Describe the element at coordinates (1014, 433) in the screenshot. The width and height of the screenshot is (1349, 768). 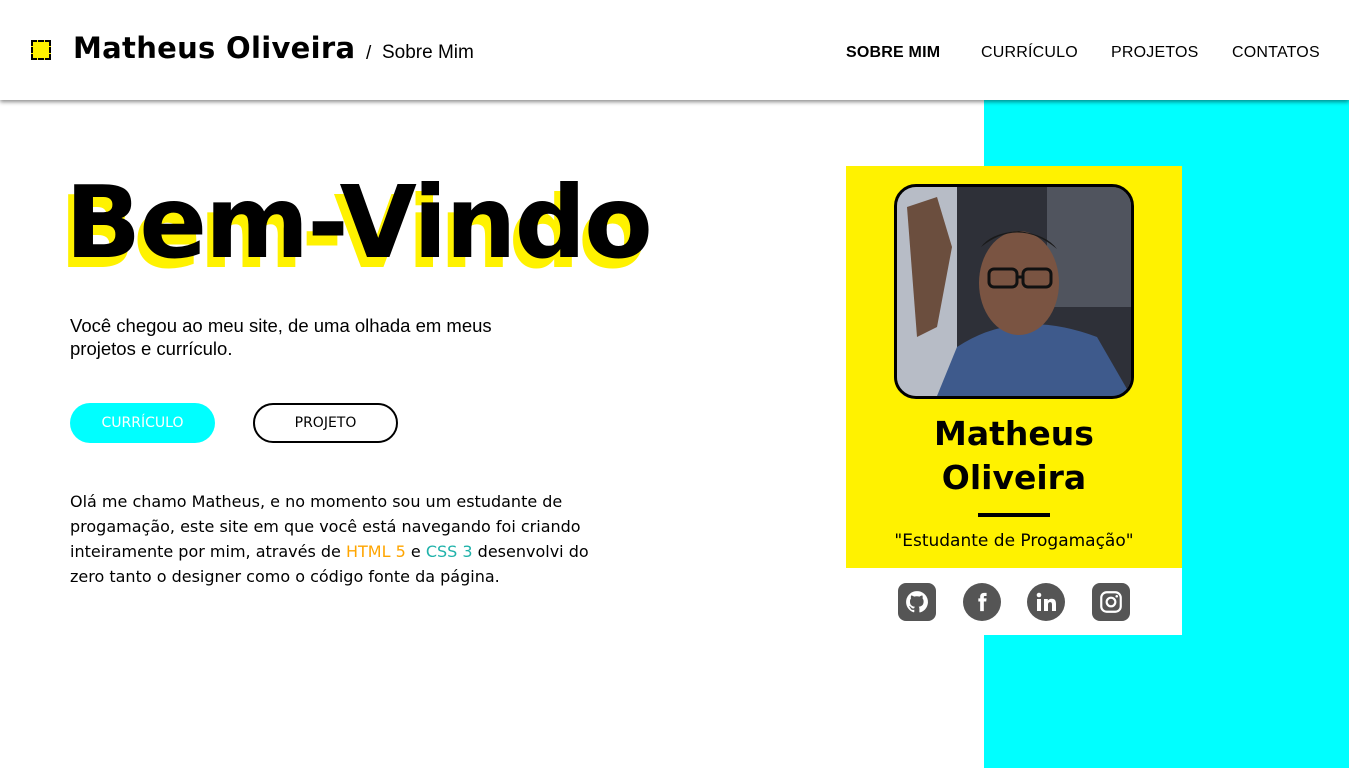
I see `profile-first-name: Matheus` at that location.